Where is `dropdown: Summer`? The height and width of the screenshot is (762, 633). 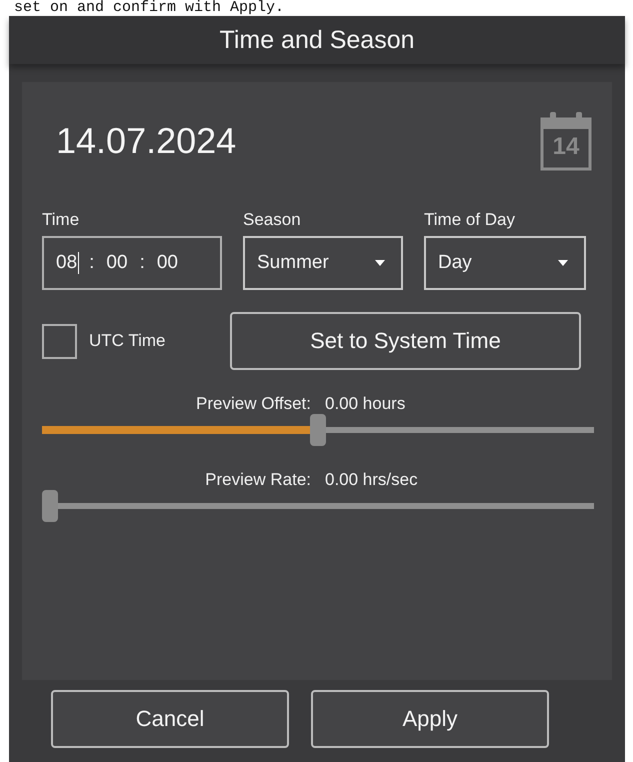 dropdown: Summer is located at coordinates (323, 263).